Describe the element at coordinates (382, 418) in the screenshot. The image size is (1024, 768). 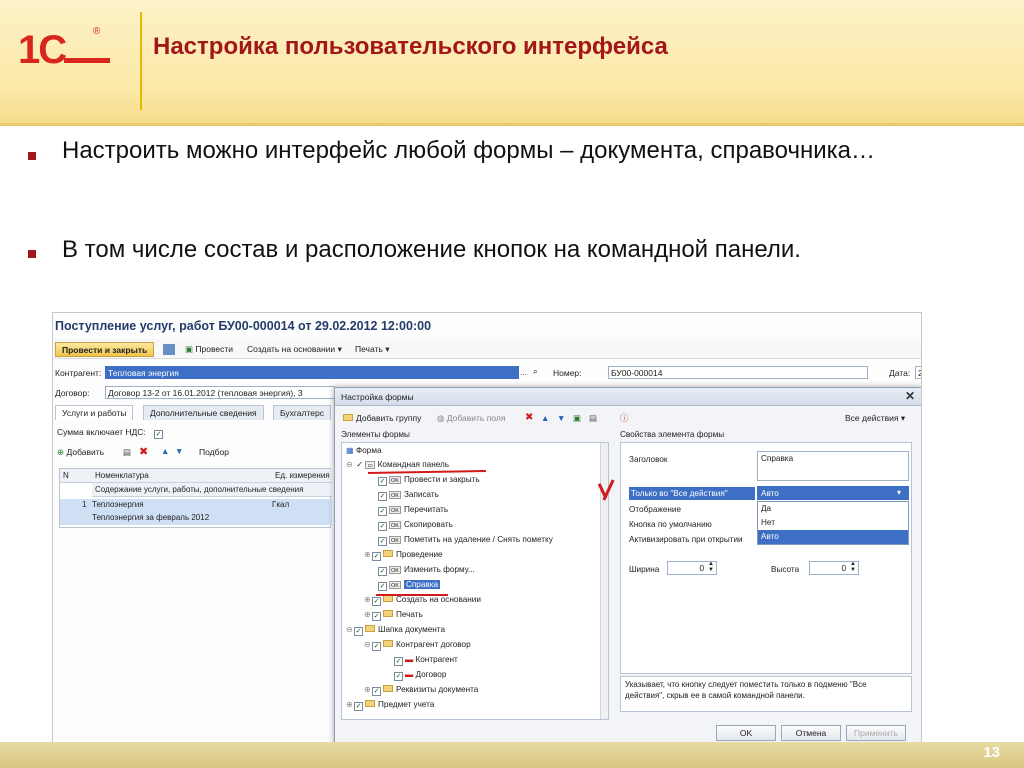
I see `add-group-button: Добавить группу` at that location.